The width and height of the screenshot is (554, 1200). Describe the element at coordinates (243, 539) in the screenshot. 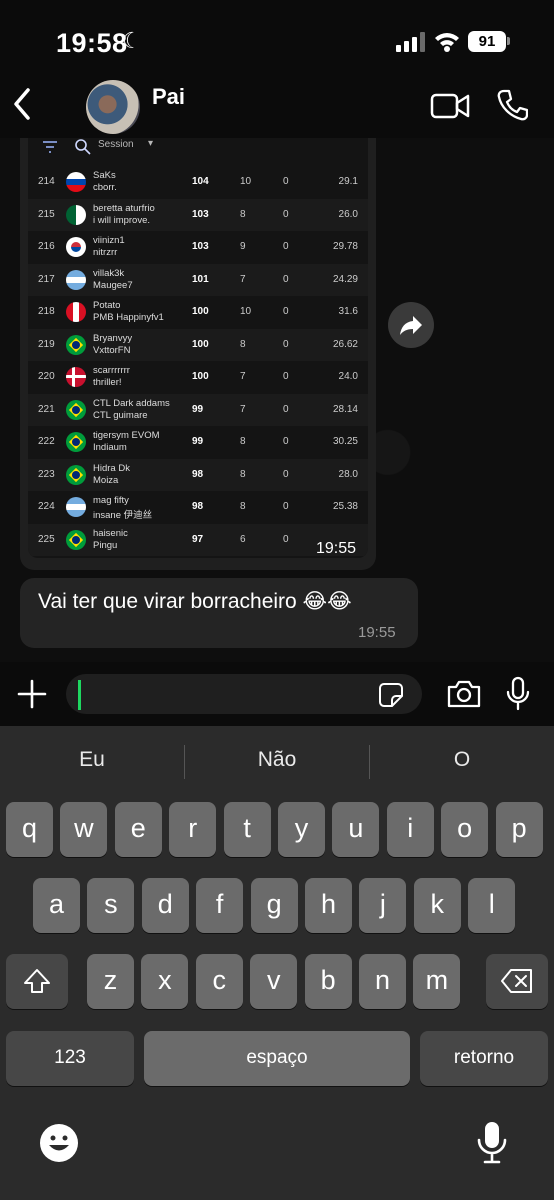

I see `stat: 6` at that location.